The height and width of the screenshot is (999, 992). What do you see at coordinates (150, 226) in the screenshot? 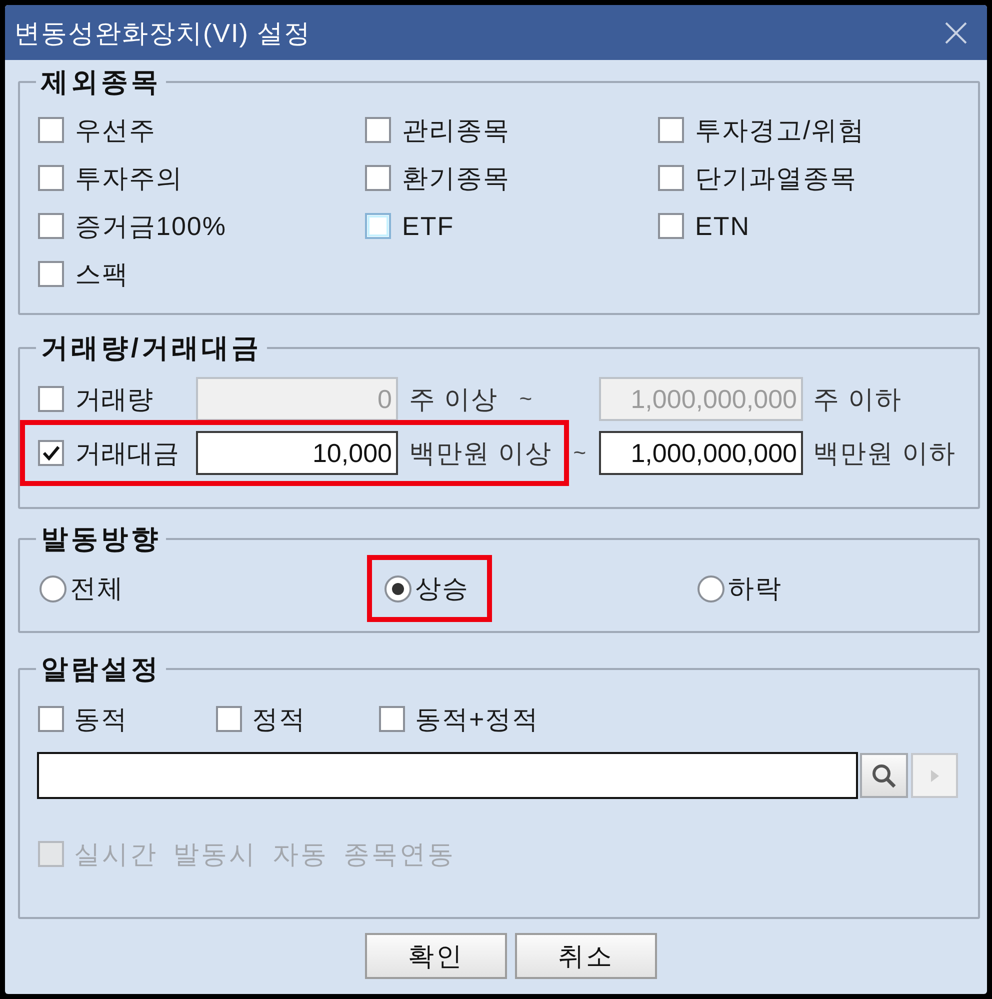
I see `checkbox-label: 증거금100%` at bounding box center [150, 226].